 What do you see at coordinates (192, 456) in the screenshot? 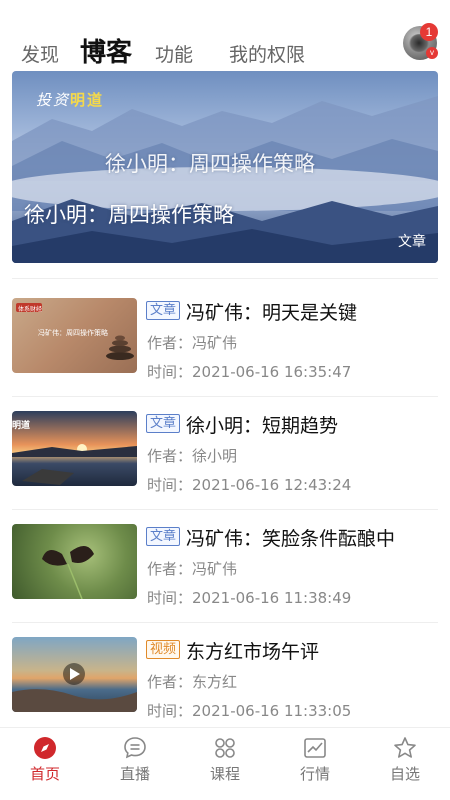
I see `author-line: 作者：徐小明` at bounding box center [192, 456].